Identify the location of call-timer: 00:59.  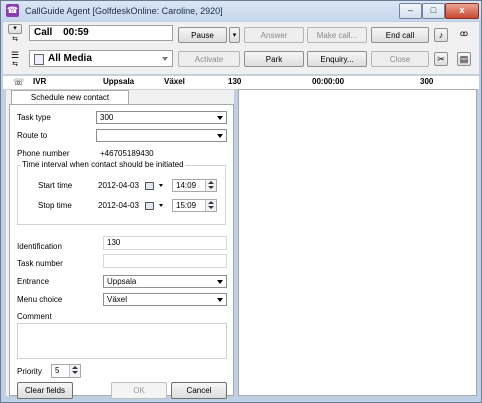
(76, 32).